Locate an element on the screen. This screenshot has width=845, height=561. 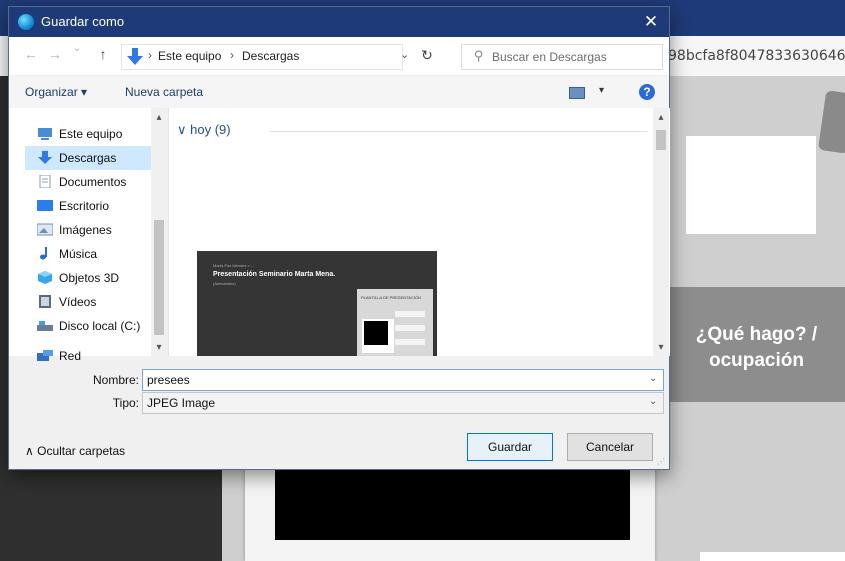
banner-line-2: ocupación is located at coordinates (756, 360).